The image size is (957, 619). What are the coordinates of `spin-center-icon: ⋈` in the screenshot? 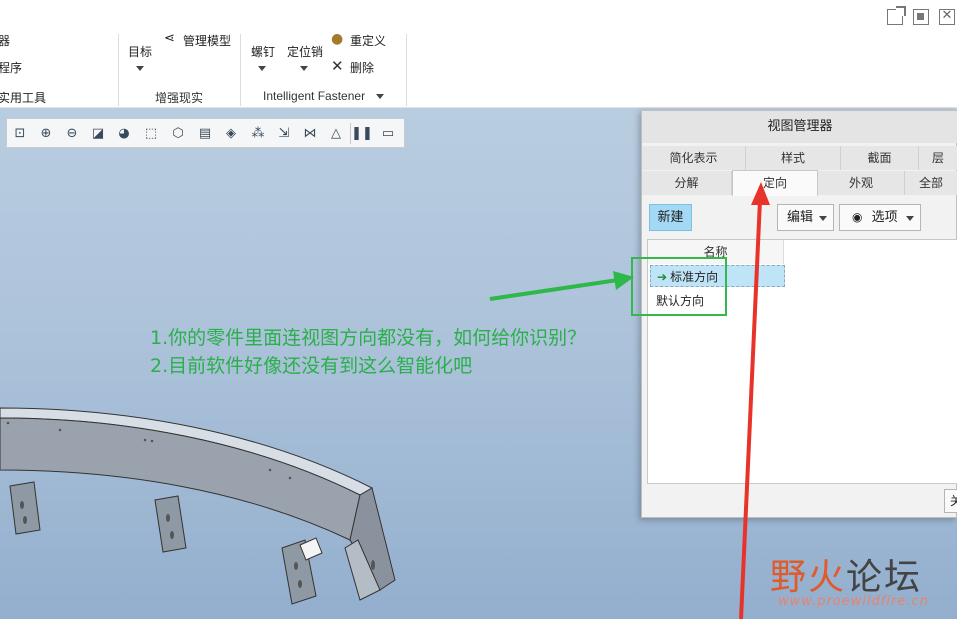 It's located at (310, 133).